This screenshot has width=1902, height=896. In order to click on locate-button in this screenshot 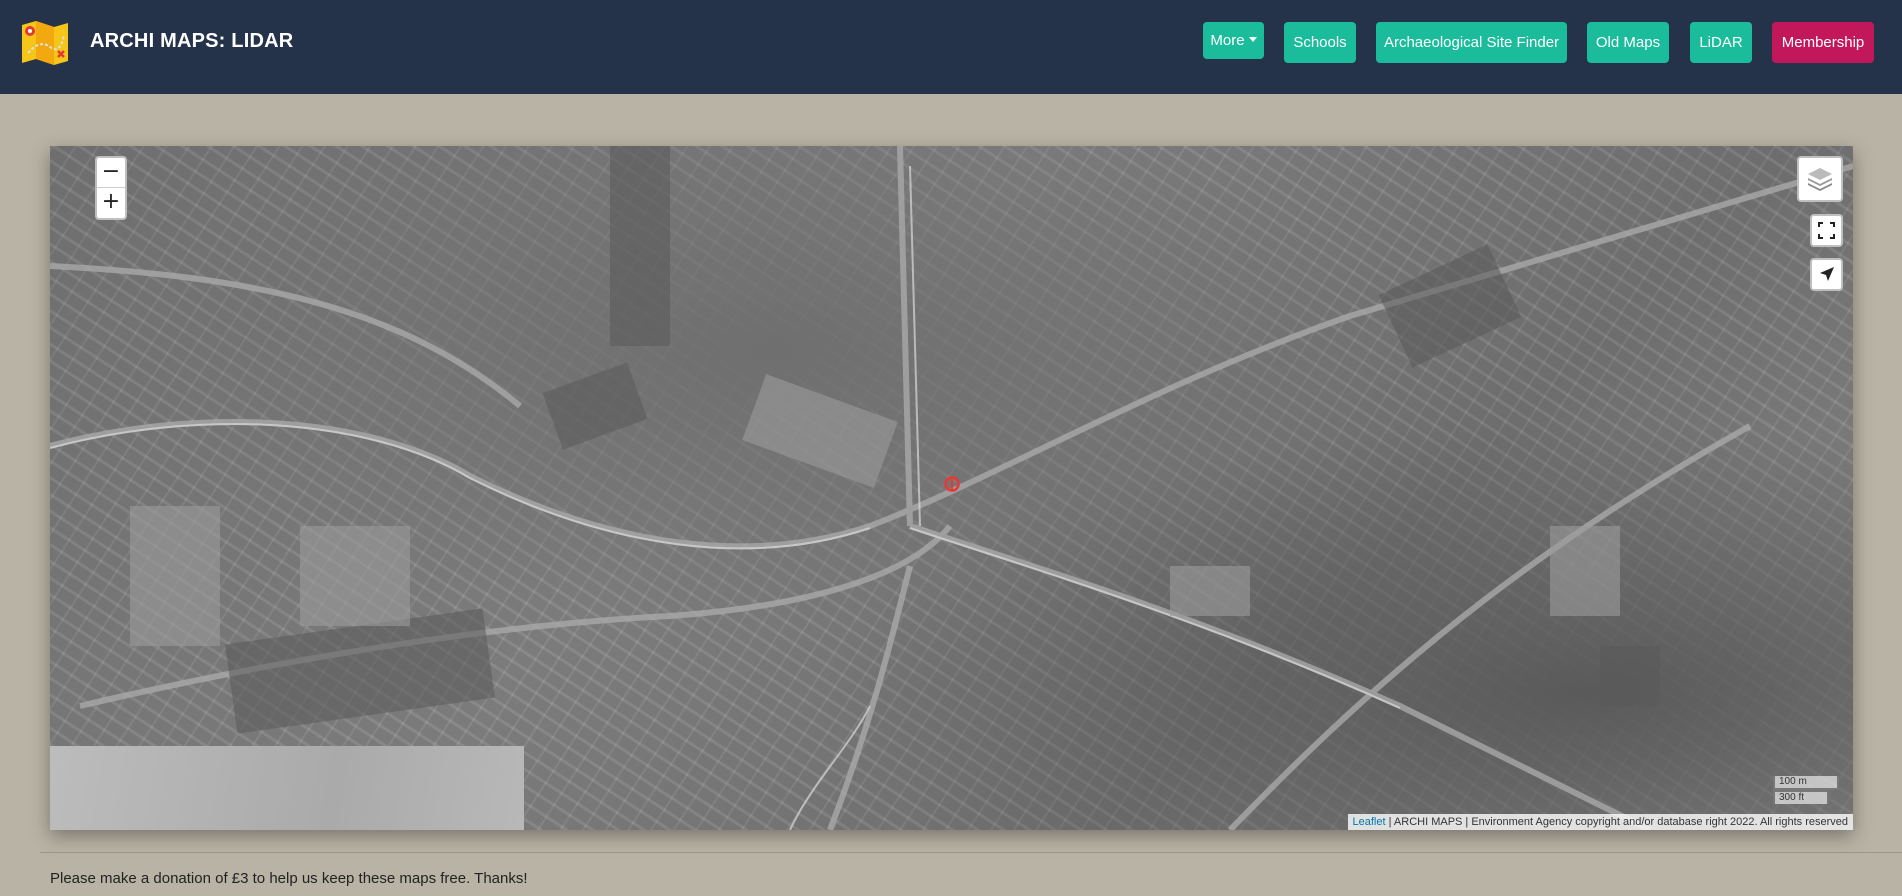, I will do `click(1826, 274)`.